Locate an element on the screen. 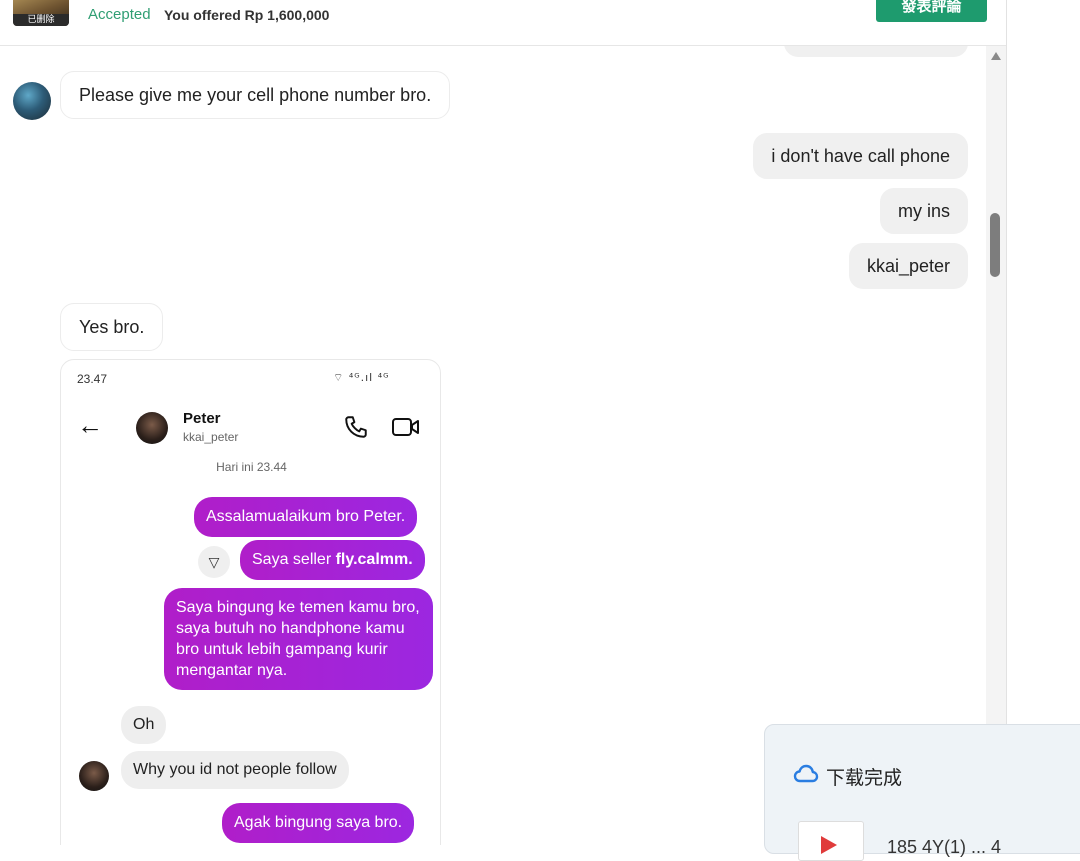  video-file-icon is located at coordinates (831, 841).